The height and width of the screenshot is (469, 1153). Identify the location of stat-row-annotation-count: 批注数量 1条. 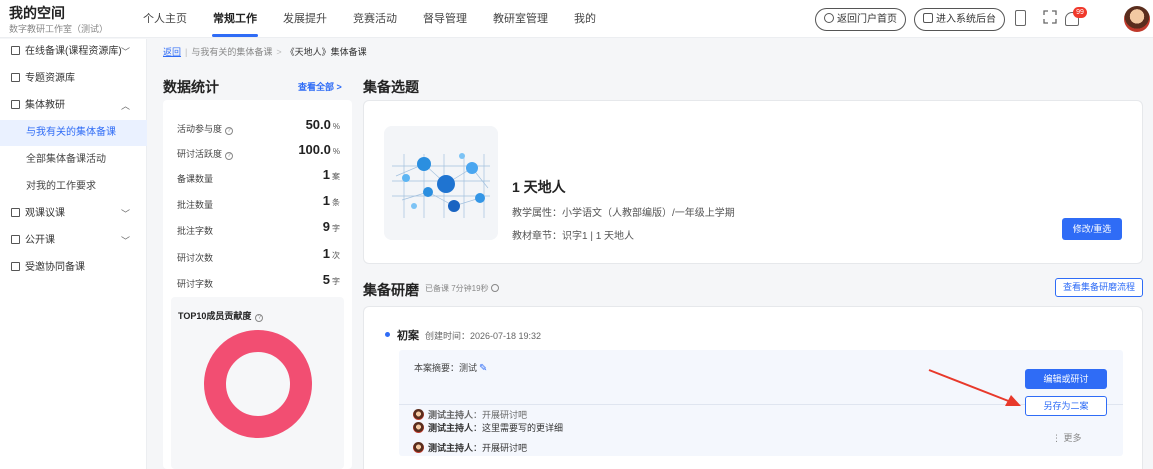
(258, 201).